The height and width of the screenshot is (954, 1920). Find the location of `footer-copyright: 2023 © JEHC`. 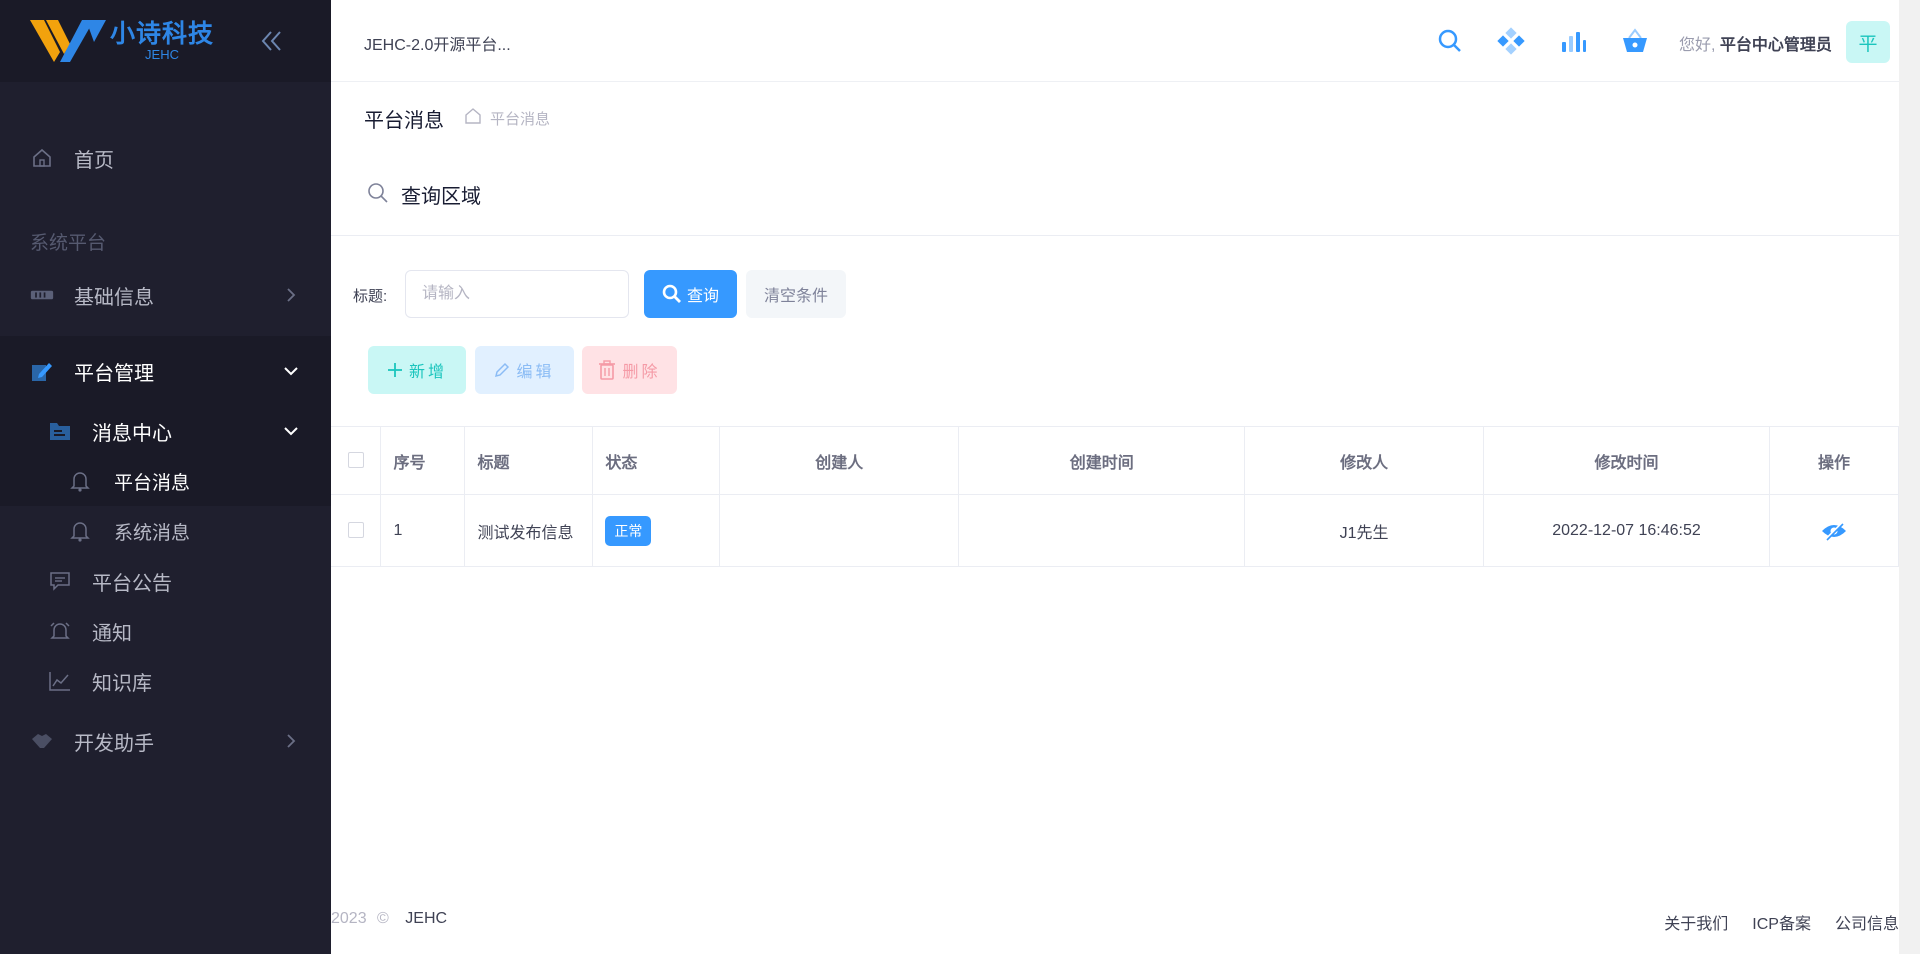

footer-copyright: 2023 © JEHC is located at coordinates (389, 919).